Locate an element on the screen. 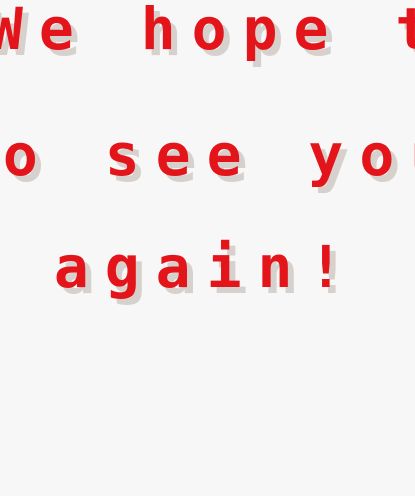  message-line-2: to see you is located at coordinates (207, 155).